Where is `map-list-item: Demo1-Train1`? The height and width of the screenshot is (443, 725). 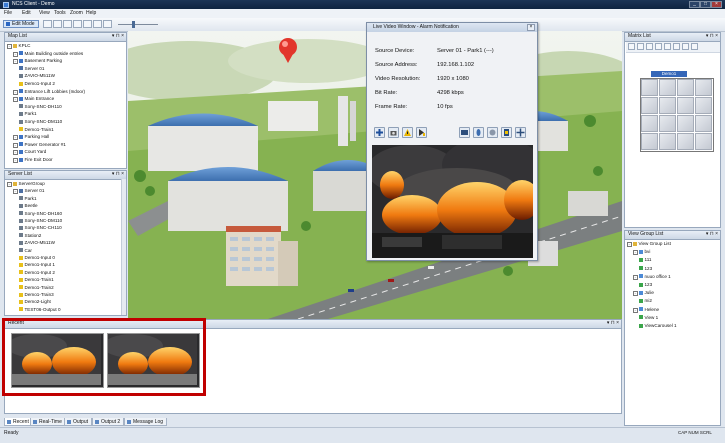 map-list-item: Demo1-Train1 is located at coordinates (36, 129).